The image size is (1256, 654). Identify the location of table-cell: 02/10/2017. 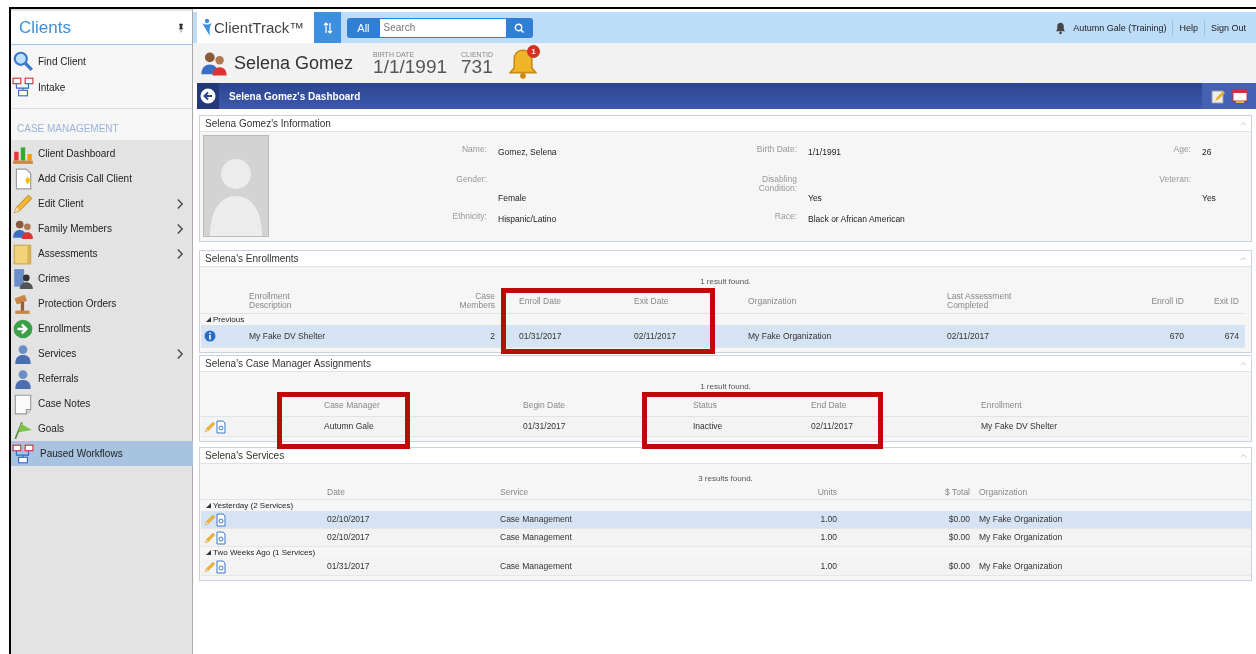
(386, 520).